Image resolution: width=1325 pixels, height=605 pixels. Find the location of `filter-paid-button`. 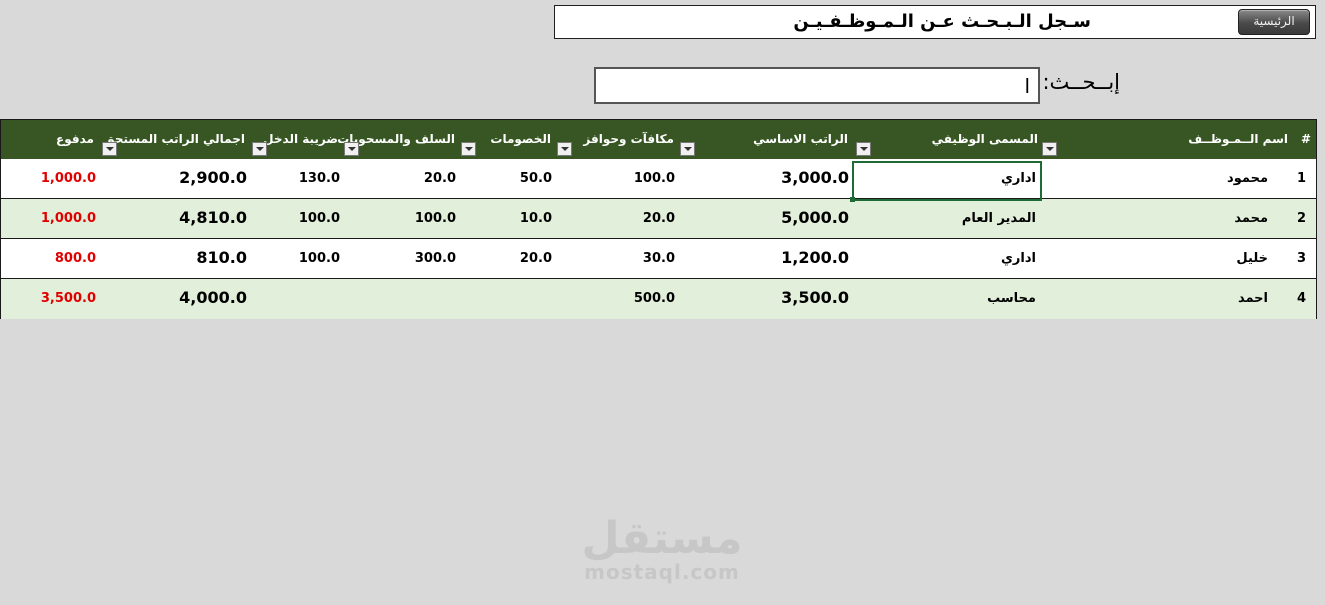

filter-paid-button is located at coordinates (109, 149).